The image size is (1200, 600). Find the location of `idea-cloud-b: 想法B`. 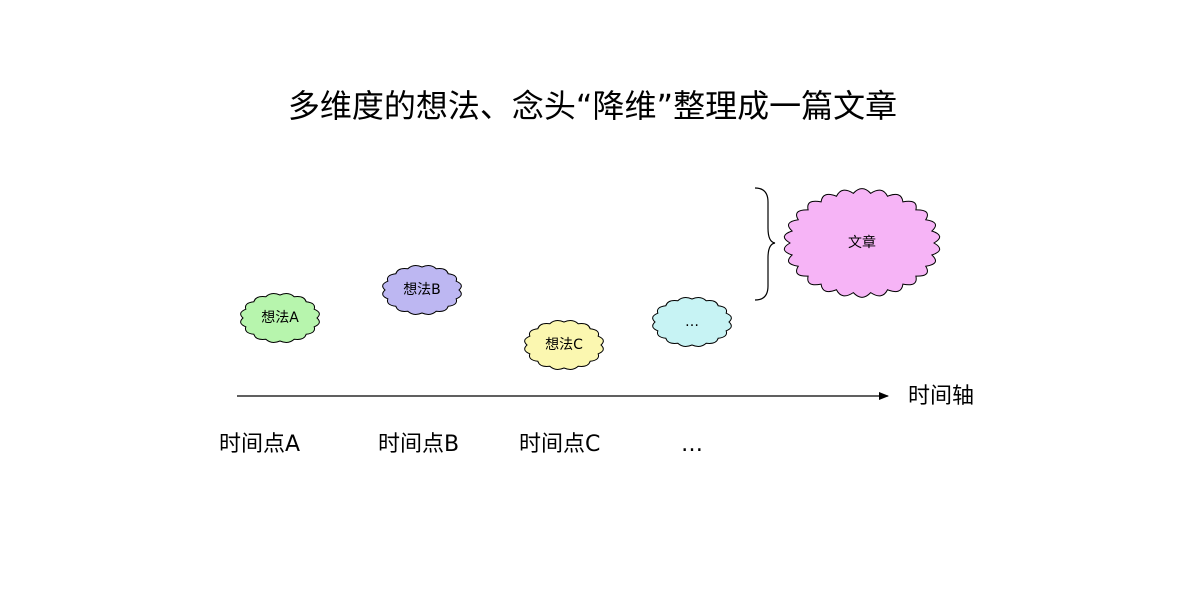

idea-cloud-b: 想法B is located at coordinates (422, 290).